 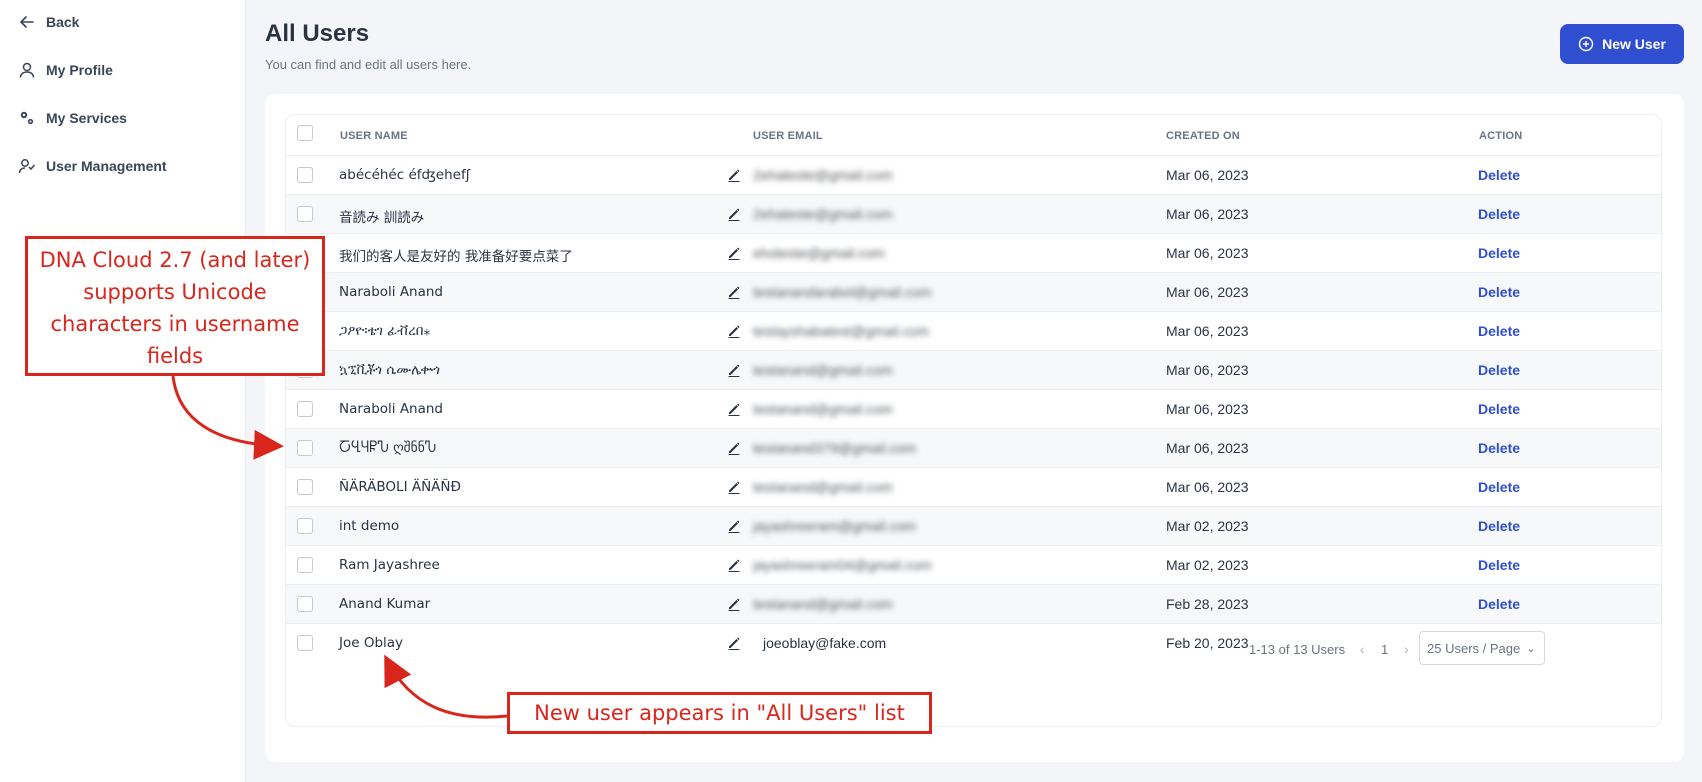 What do you see at coordinates (317, 33) in the screenshot?
I see `page-title: All Users` at bounding box center [317, 33].